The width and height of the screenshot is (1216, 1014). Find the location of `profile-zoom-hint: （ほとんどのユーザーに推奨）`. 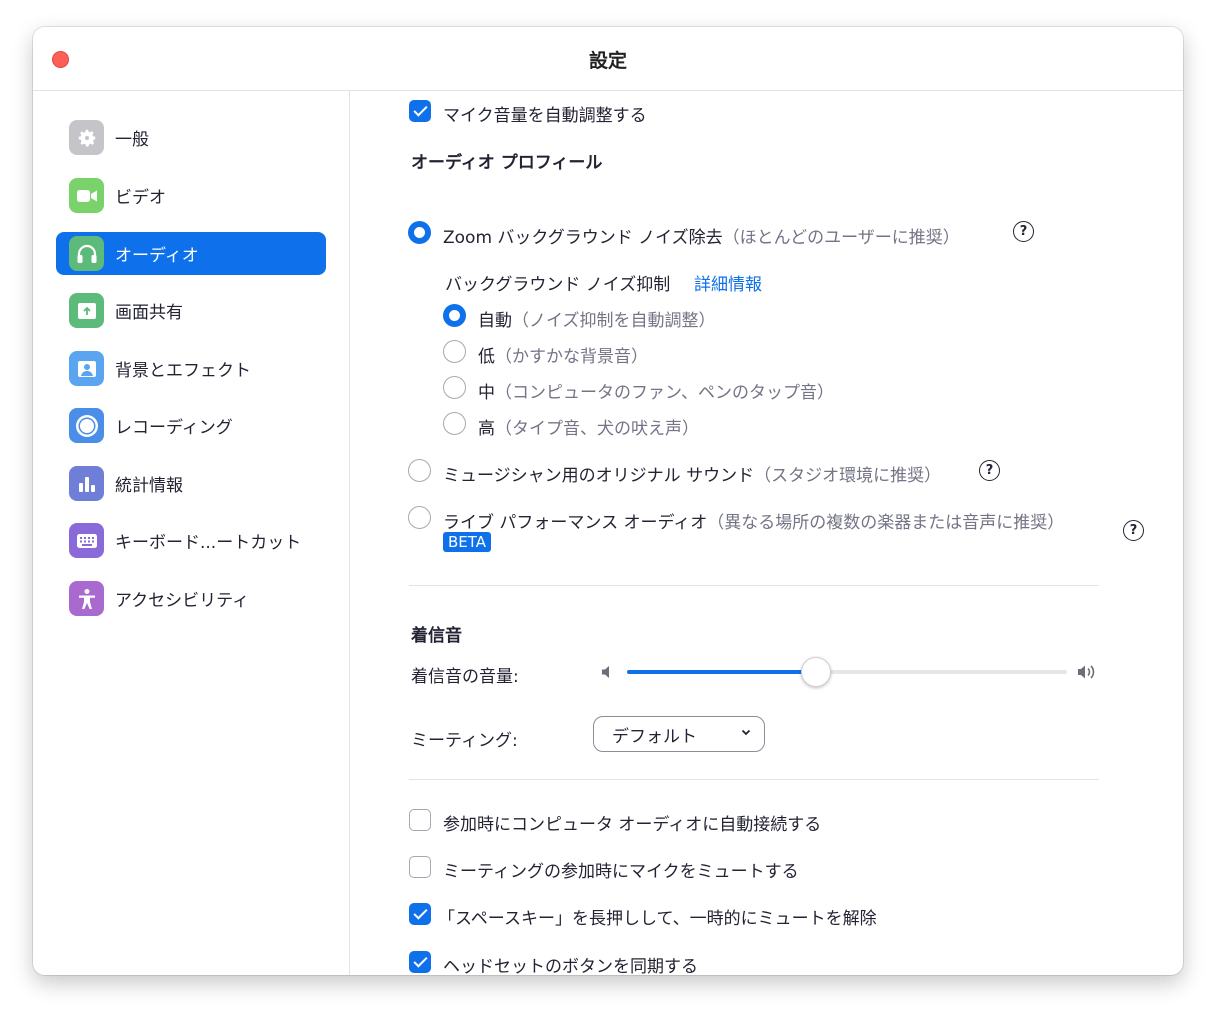

profile-zoom-hint: （ほとんどのユーザーに推奨） is located at coordinates (841, 238).